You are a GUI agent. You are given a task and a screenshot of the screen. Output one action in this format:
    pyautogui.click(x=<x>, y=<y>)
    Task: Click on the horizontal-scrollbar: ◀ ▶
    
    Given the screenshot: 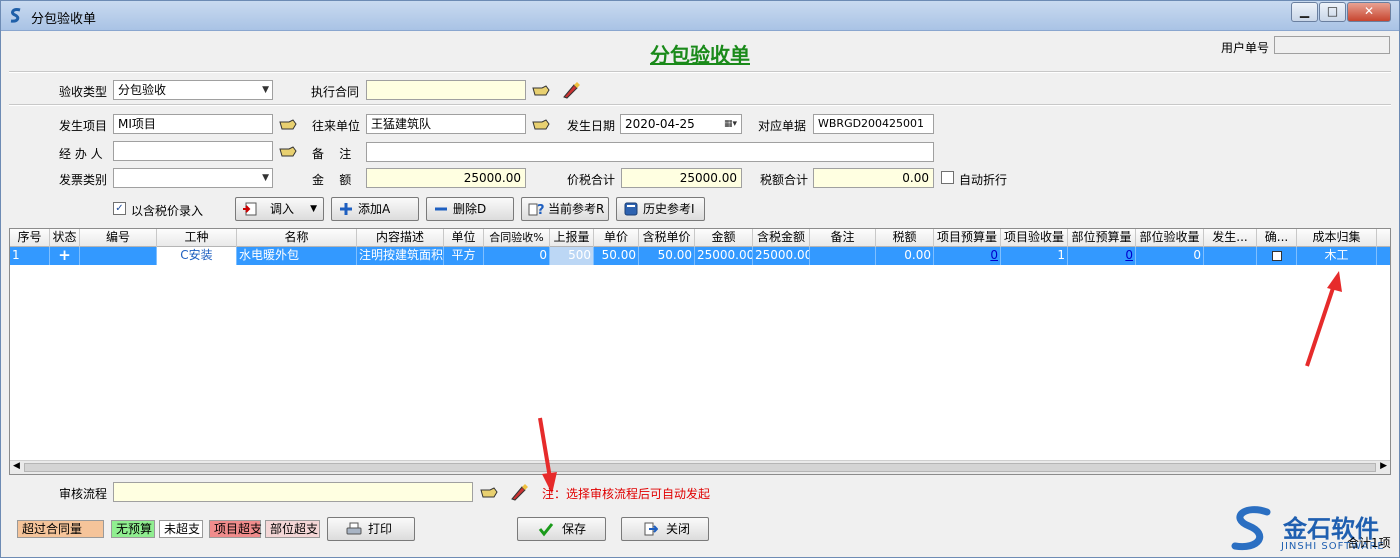 What is the action you would take?
    pyautogui.click(x=700, y=467)
    